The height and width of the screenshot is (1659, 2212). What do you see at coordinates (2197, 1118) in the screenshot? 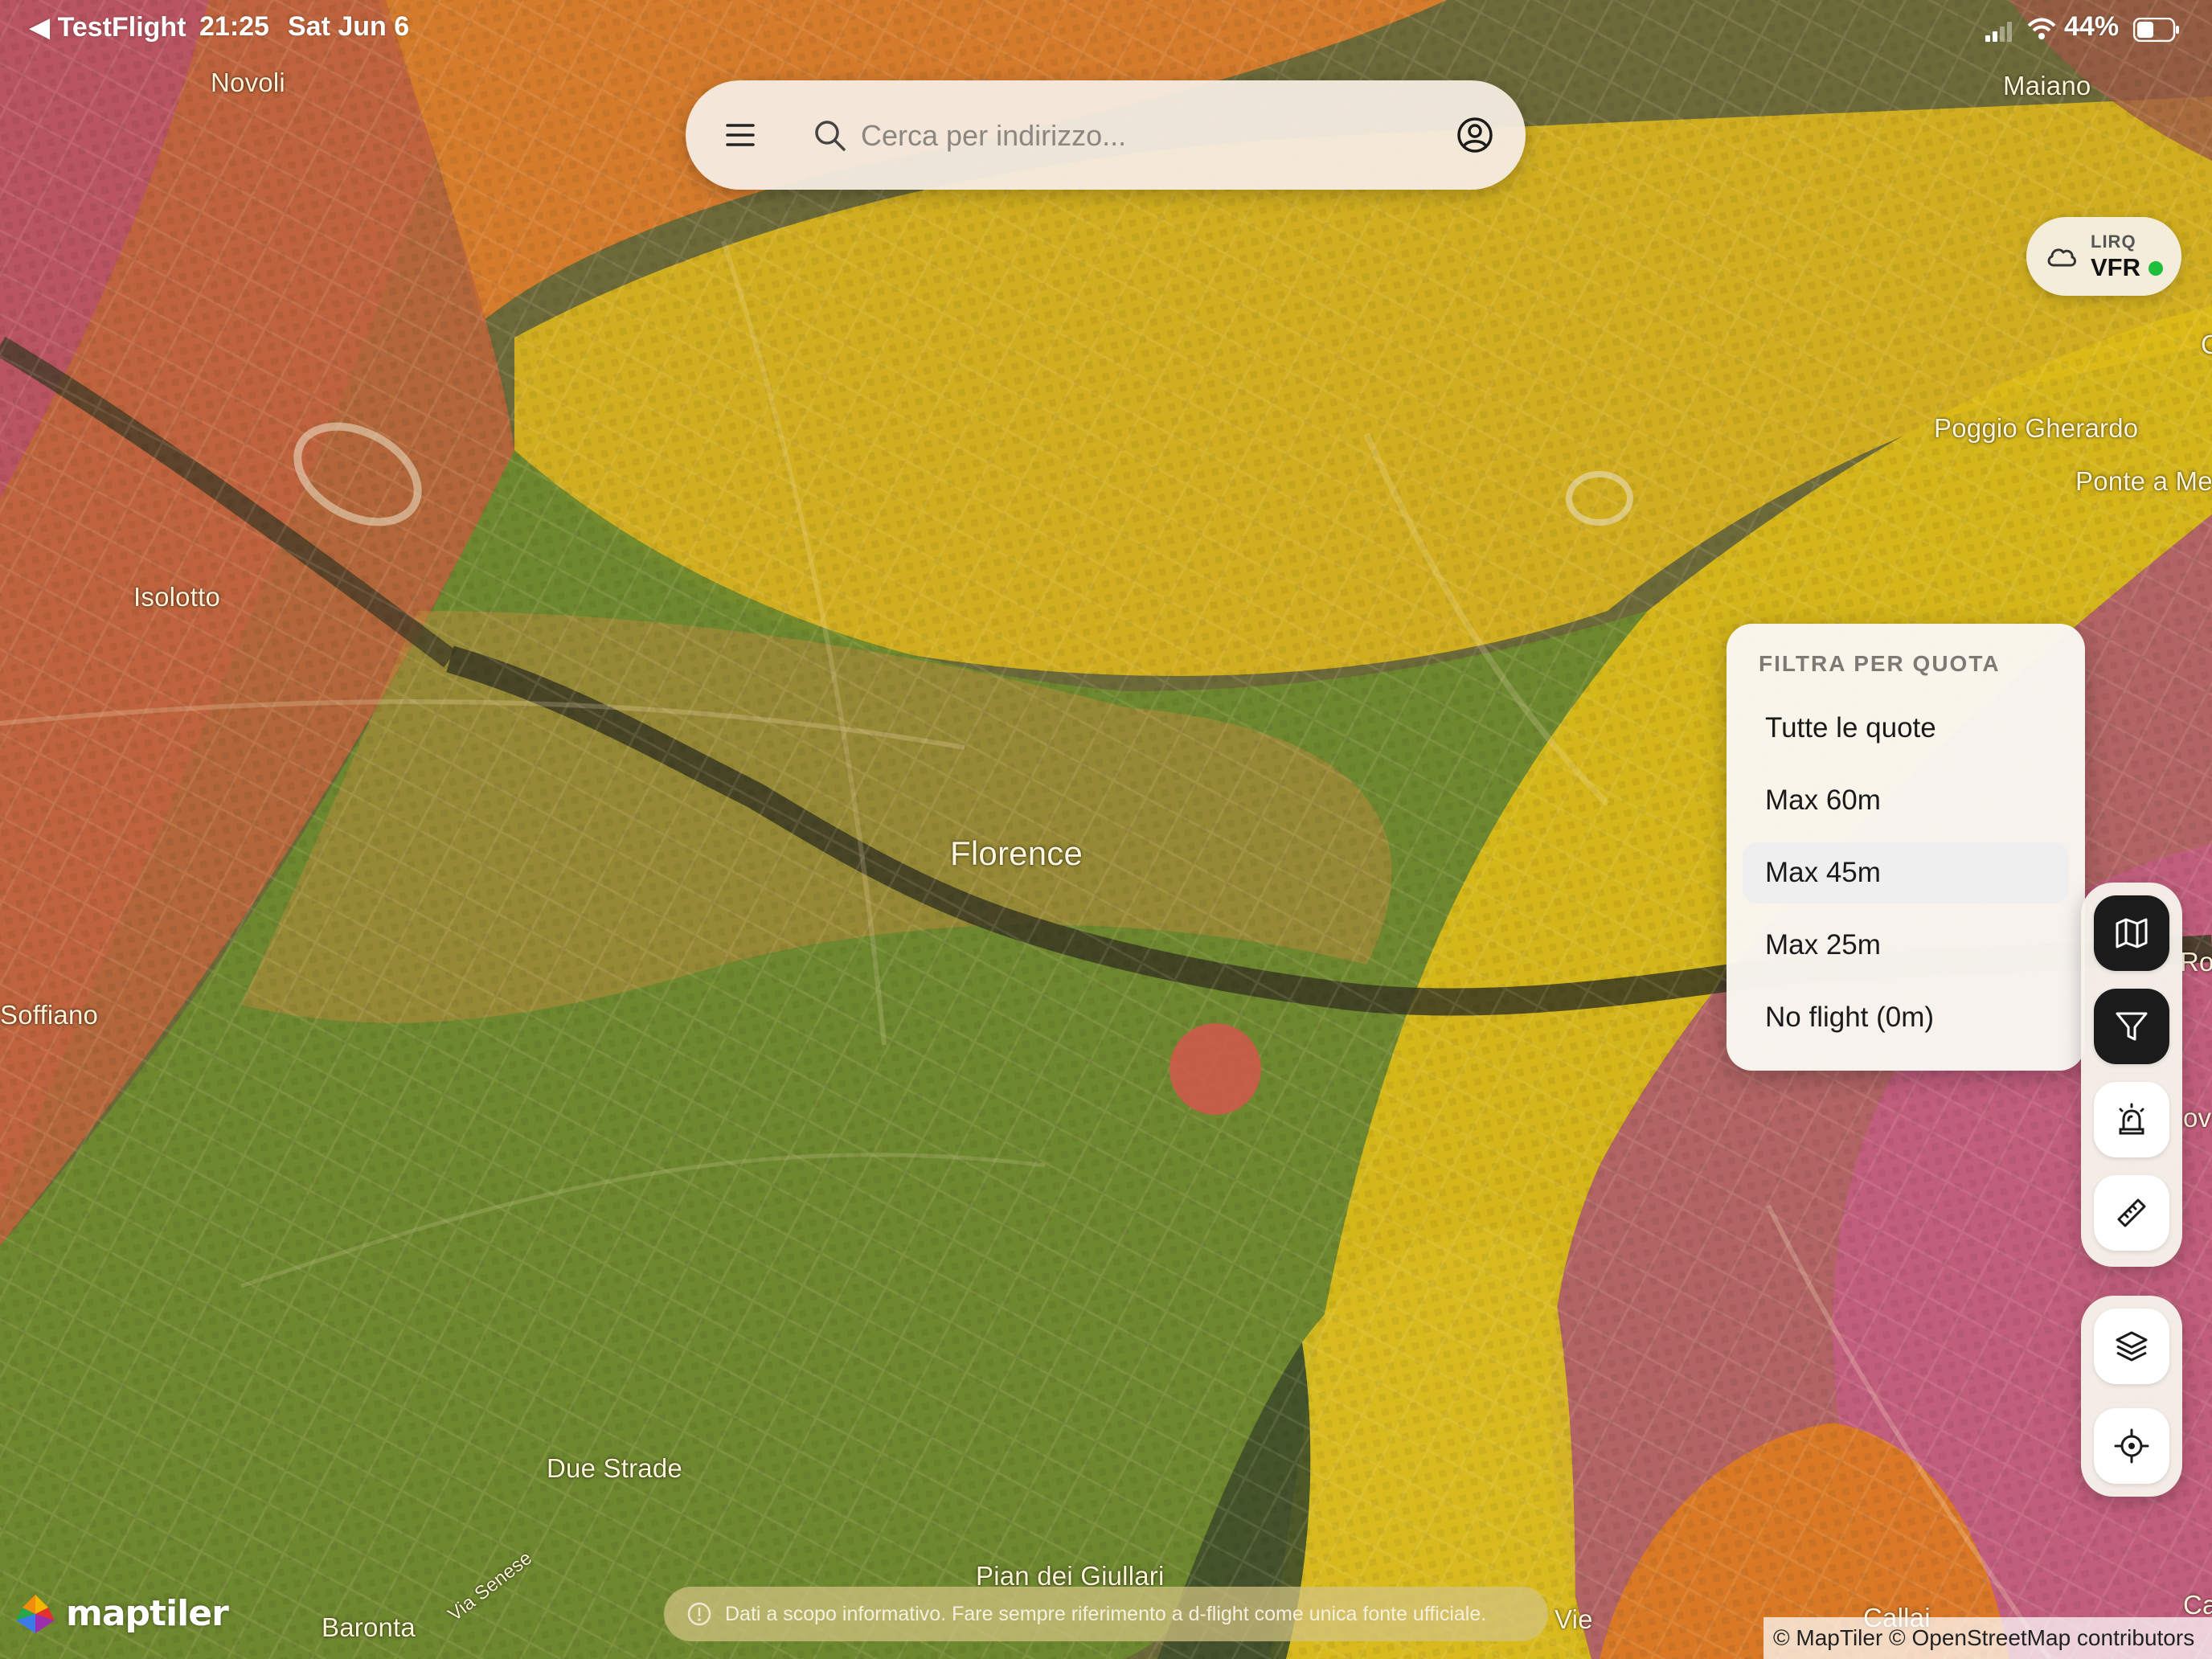
I see `place-label-rovezzano-2: ov` at bounding box center [2197, 1118].